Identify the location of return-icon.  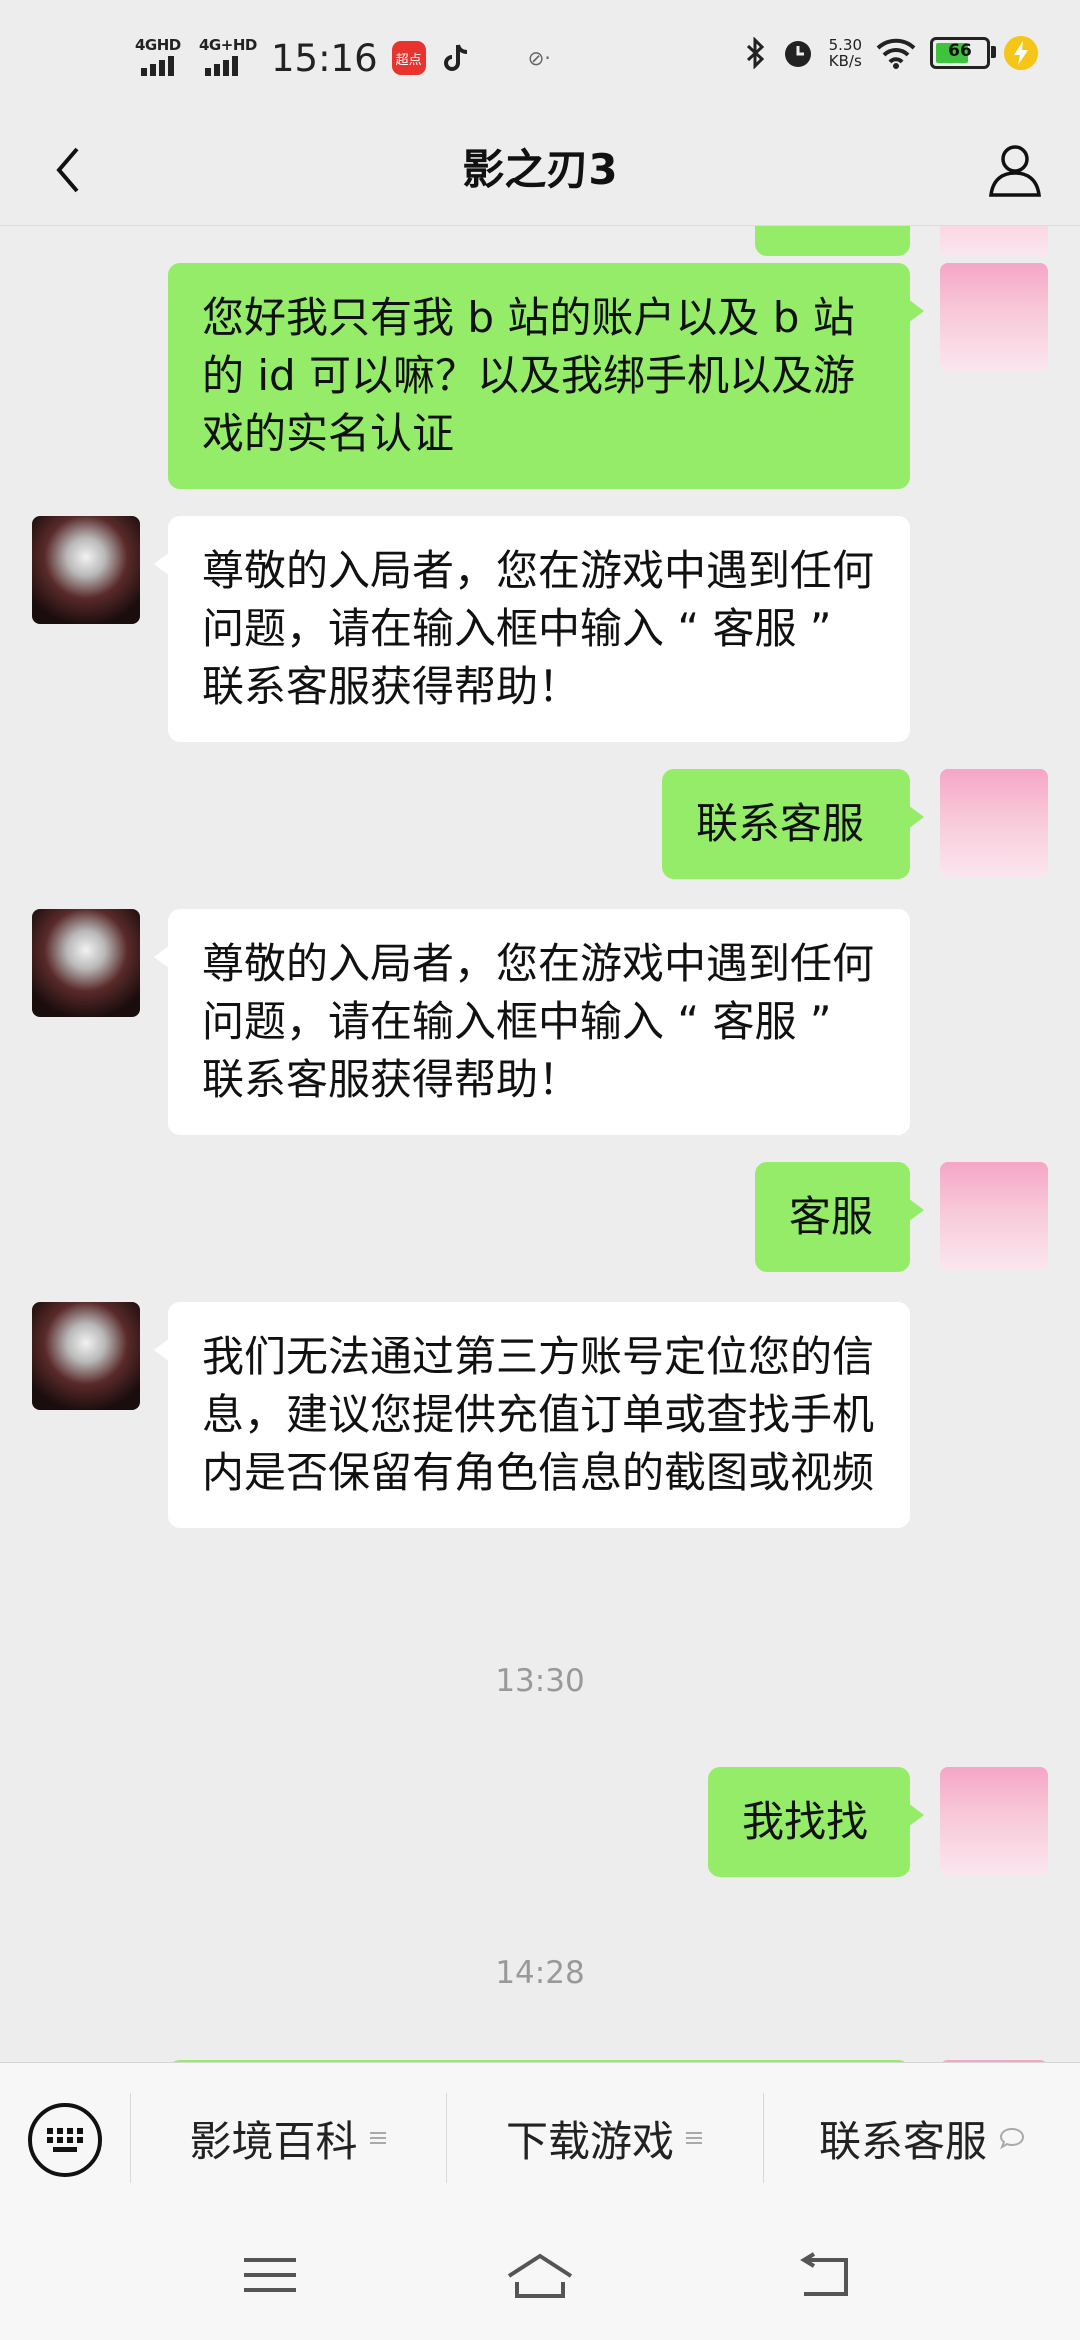
(824, 2274).